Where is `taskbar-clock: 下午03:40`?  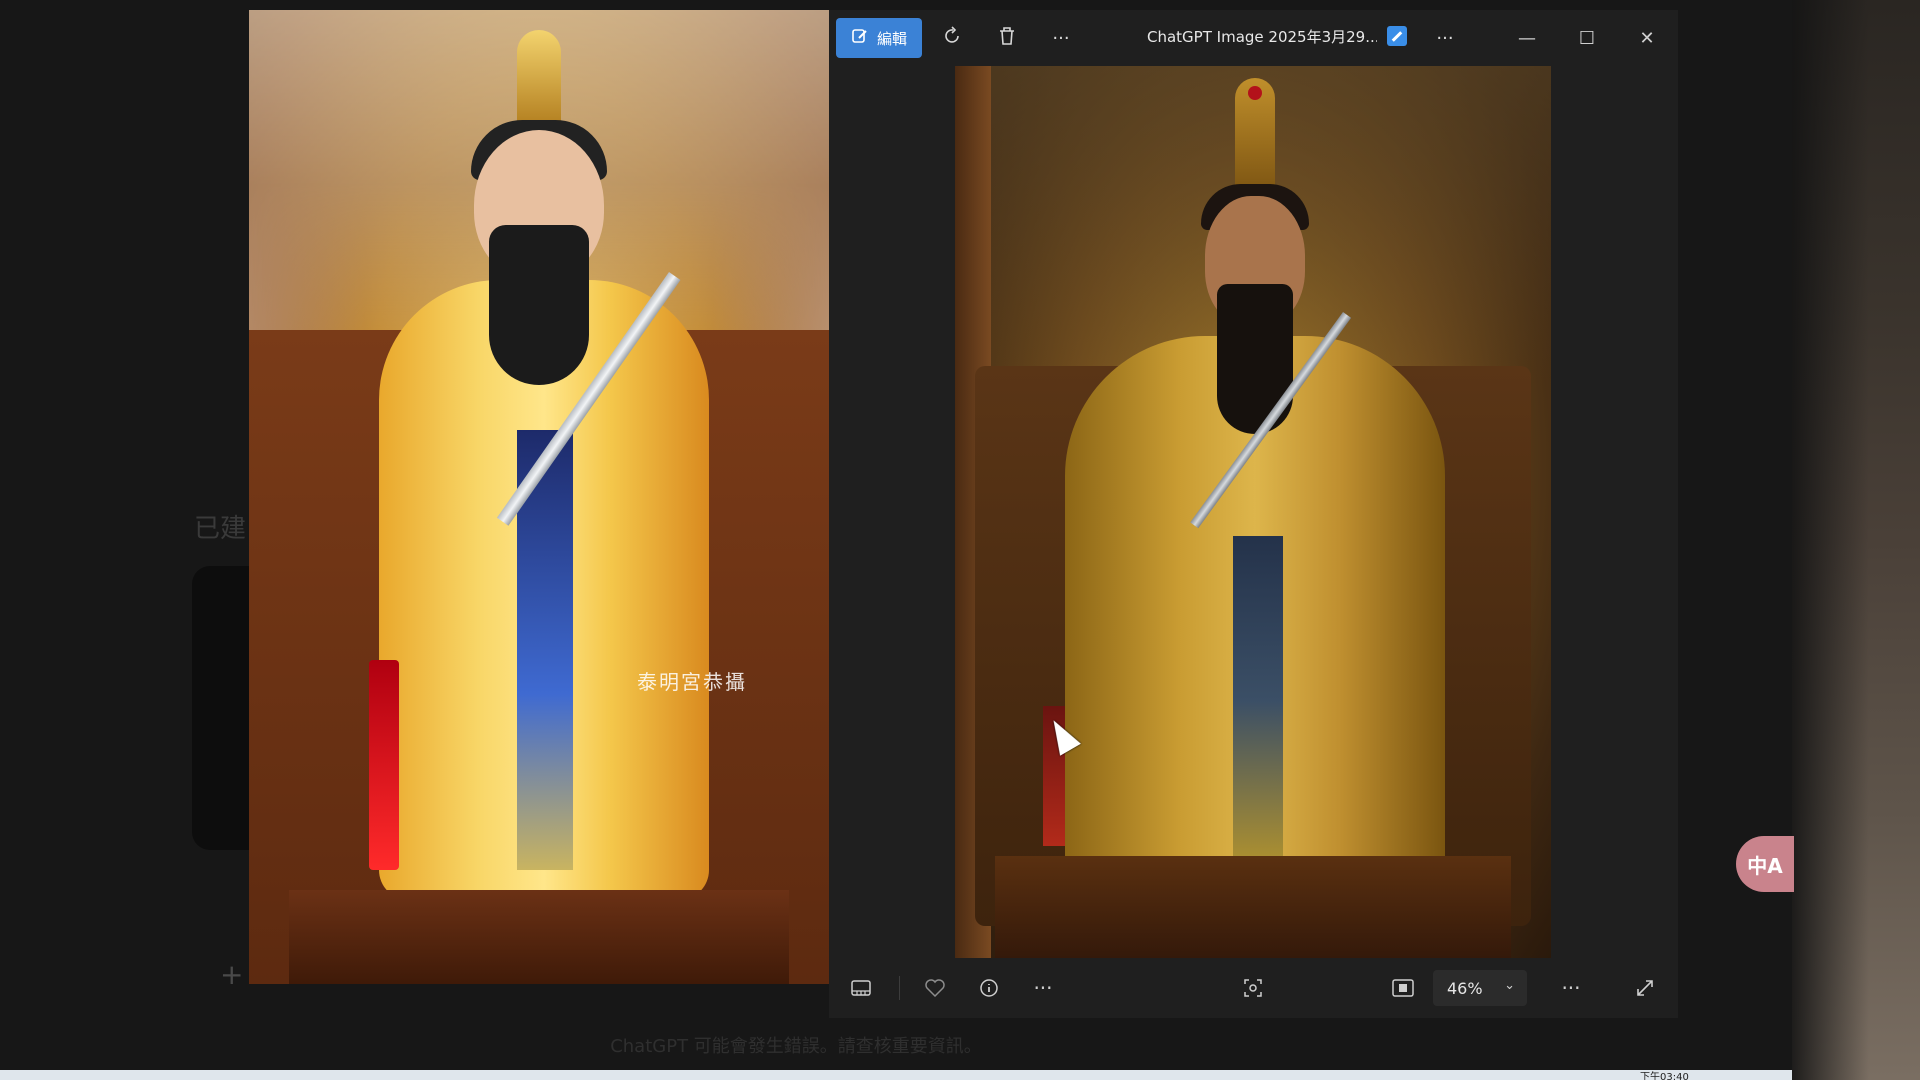 taskbar-clock: 下午03:40 is located at coordinates (1664, 1076).